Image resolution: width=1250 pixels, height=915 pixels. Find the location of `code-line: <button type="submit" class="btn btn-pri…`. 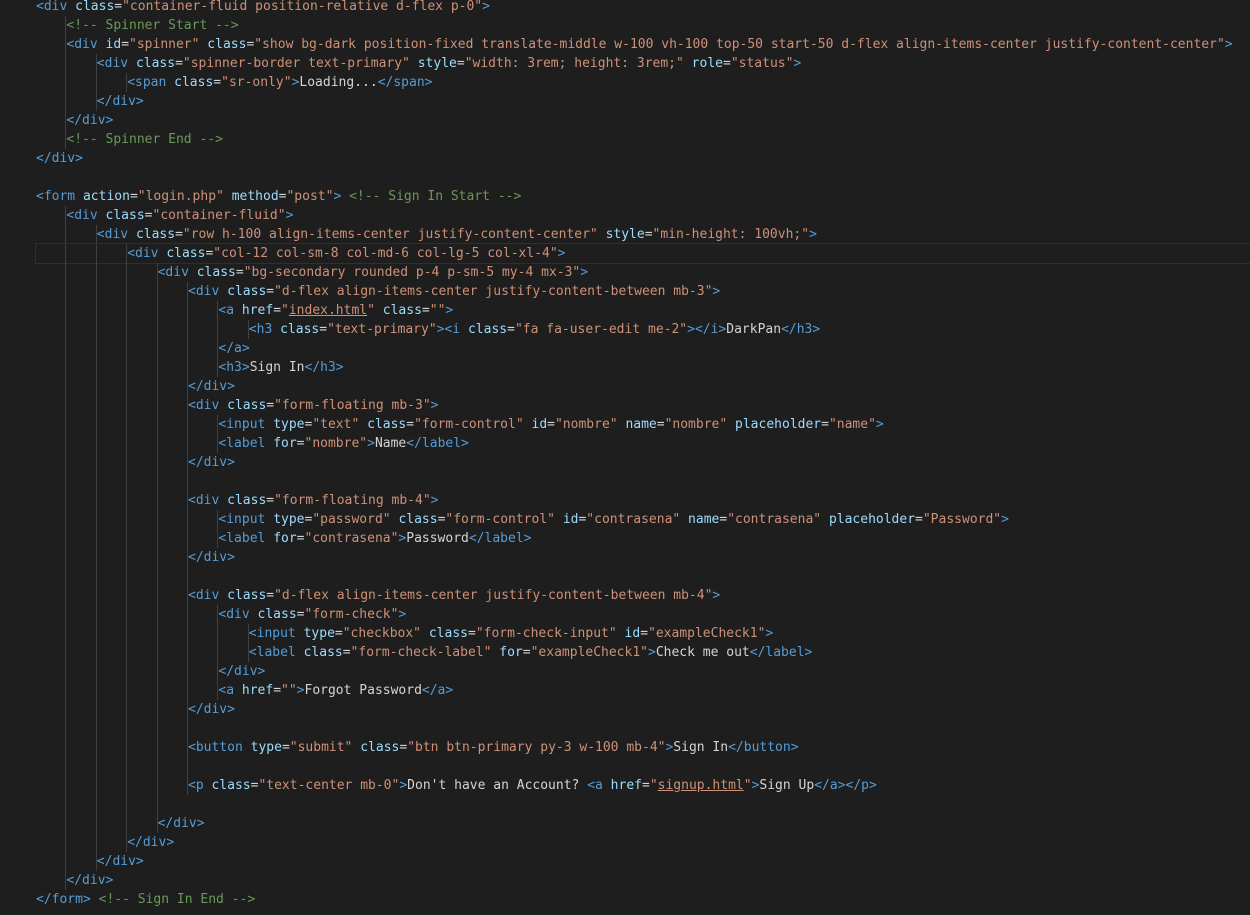

code-line: <button type="submit" class="btn btn-pri… is located at coordinates (643, 747).